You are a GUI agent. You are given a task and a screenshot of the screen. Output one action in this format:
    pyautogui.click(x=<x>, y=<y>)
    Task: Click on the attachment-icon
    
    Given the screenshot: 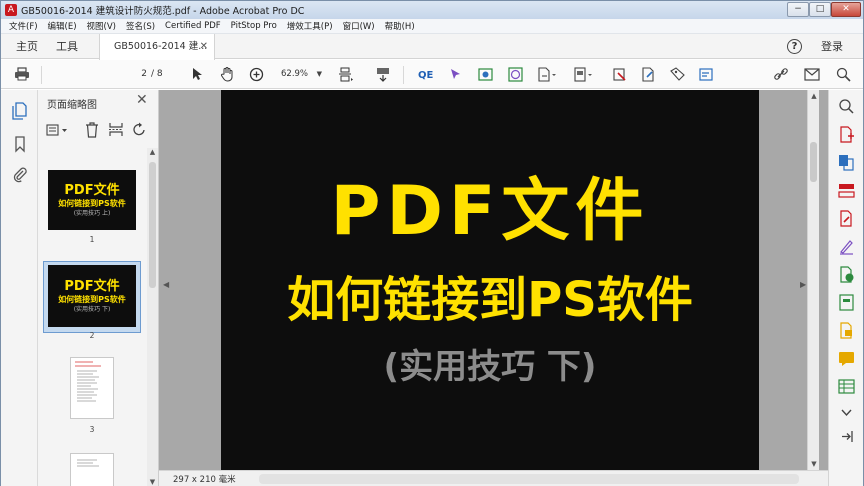 What is the action you would take?
    pyautogui.click(x=20, y=174)
    